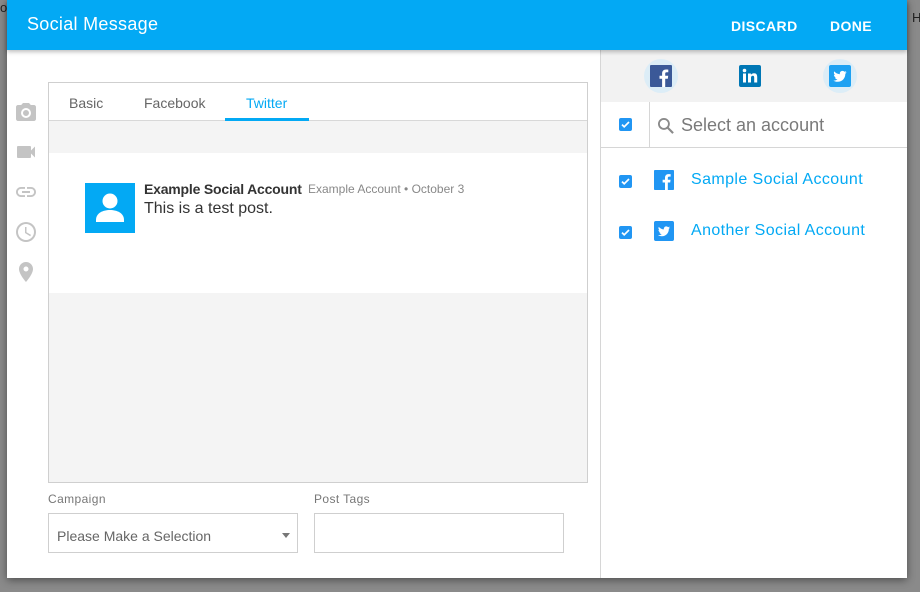 This screenshot has height=592, width=920. I want to click on account-search-row, so click(754, 125).